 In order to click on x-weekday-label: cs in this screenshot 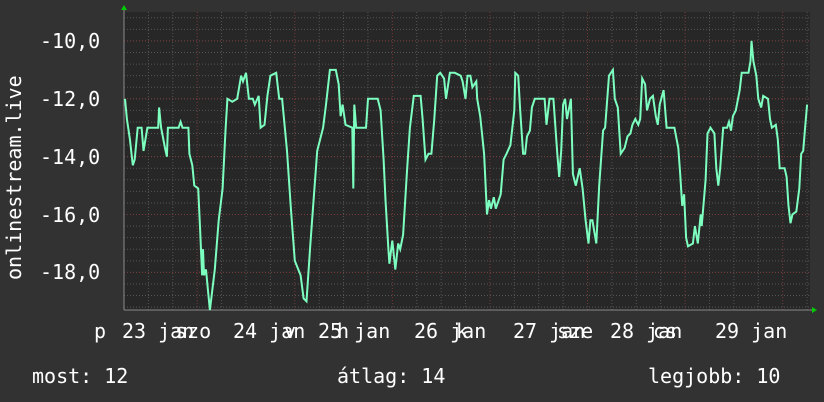, I will do `click(665, 331)`.